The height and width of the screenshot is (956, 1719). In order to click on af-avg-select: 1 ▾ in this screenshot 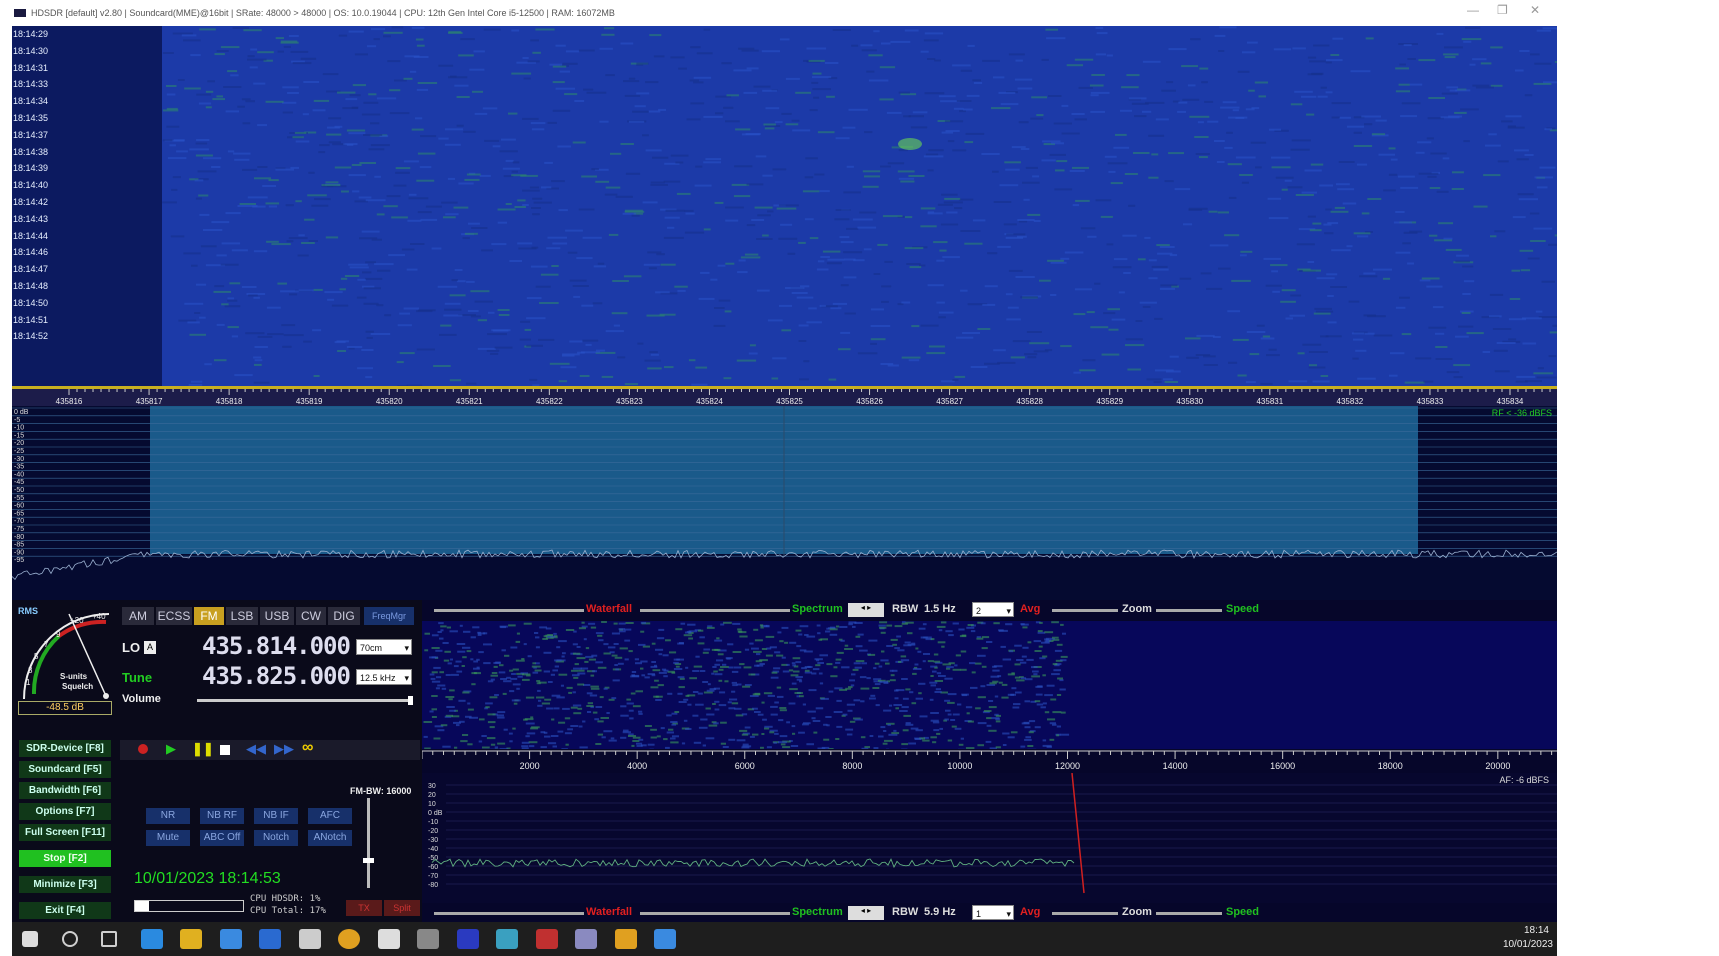, I will do `click(993, 912)`.